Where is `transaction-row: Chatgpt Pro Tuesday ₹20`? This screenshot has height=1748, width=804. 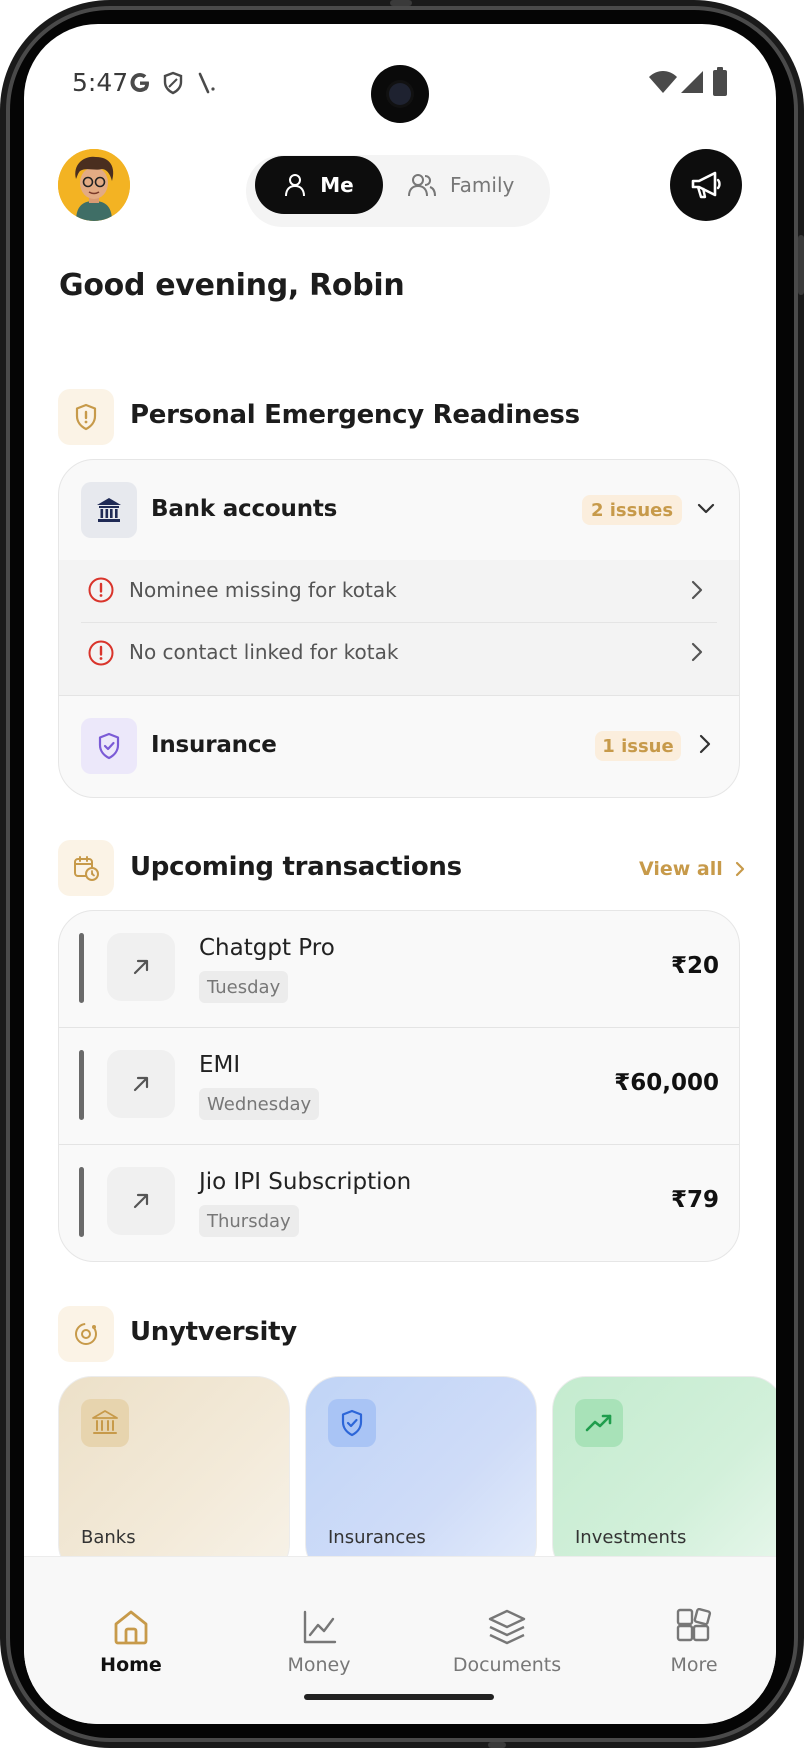
transaction-row: Chatgpt Pro Tuesday ₹20 is located at coordinates (399, 969).